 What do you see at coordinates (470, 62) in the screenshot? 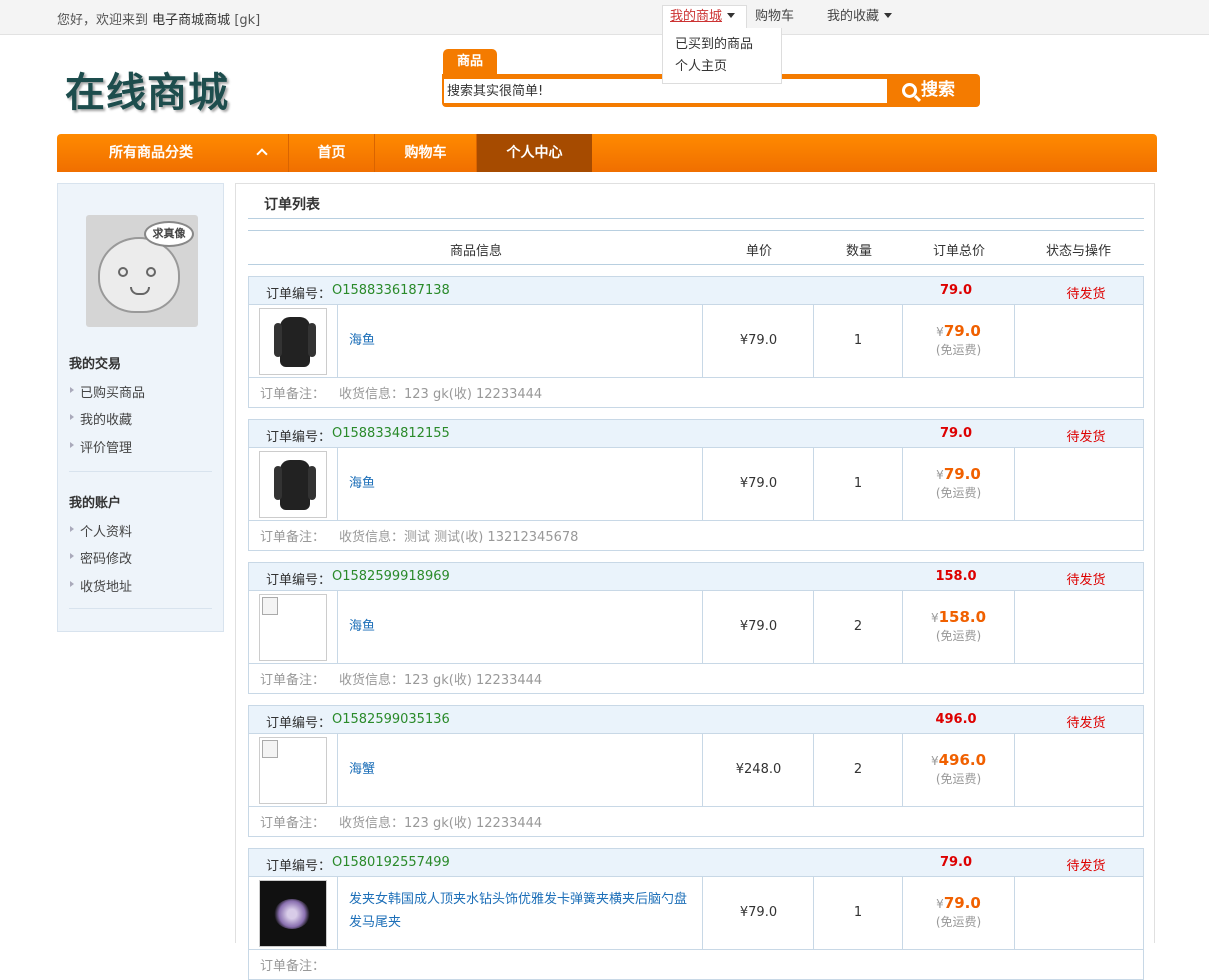
I see `search-tab-goods: 商品` at bounding box center [470, 62].